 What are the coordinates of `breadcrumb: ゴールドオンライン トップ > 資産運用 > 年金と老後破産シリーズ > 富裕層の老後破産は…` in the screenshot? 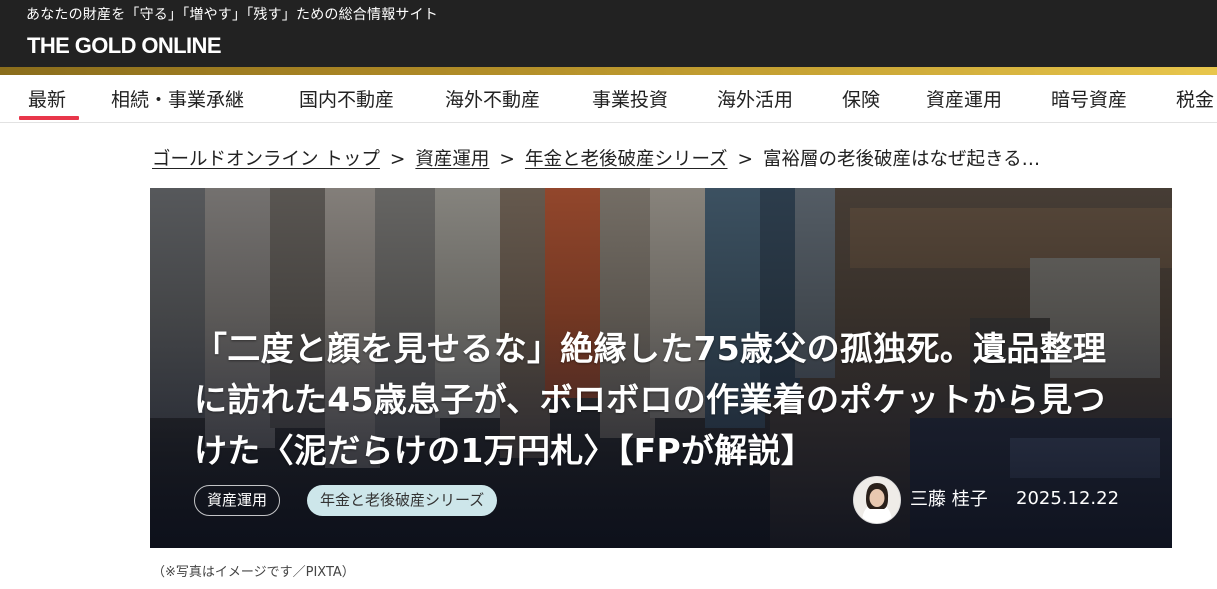 It's located at (596, 158).